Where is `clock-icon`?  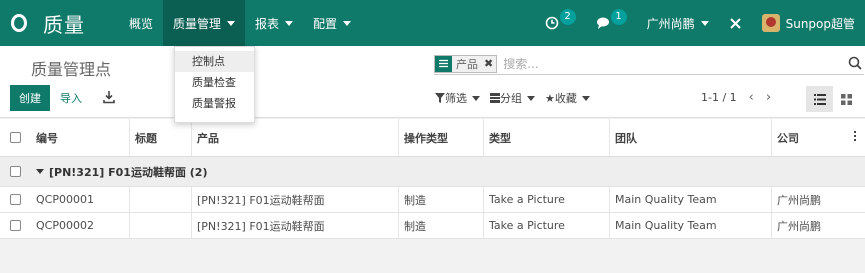
clock-icon is located at coordinates (551, 23).